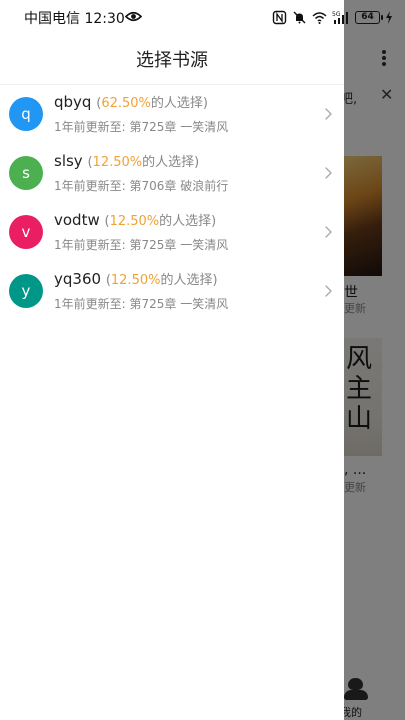 This screenshot has height=720, width=405. I want to click on source-item: q qbyq (62.50%的人选择) 1年前更新至: 第725章 一笑清风, so click(172, 113).